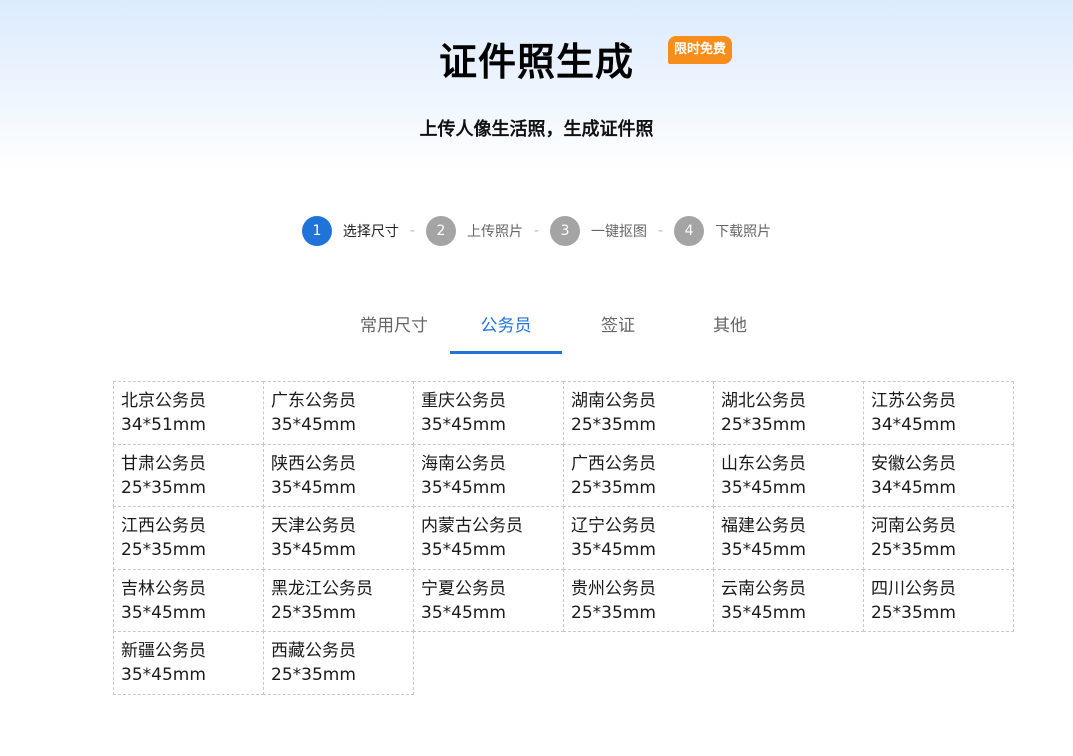 Image resolution: width=1073 pixels, height=756 pixels. Describe the element at coordinates (763, 526) in the screenshot. I see `size-option-name: 福建公务员` at that location.